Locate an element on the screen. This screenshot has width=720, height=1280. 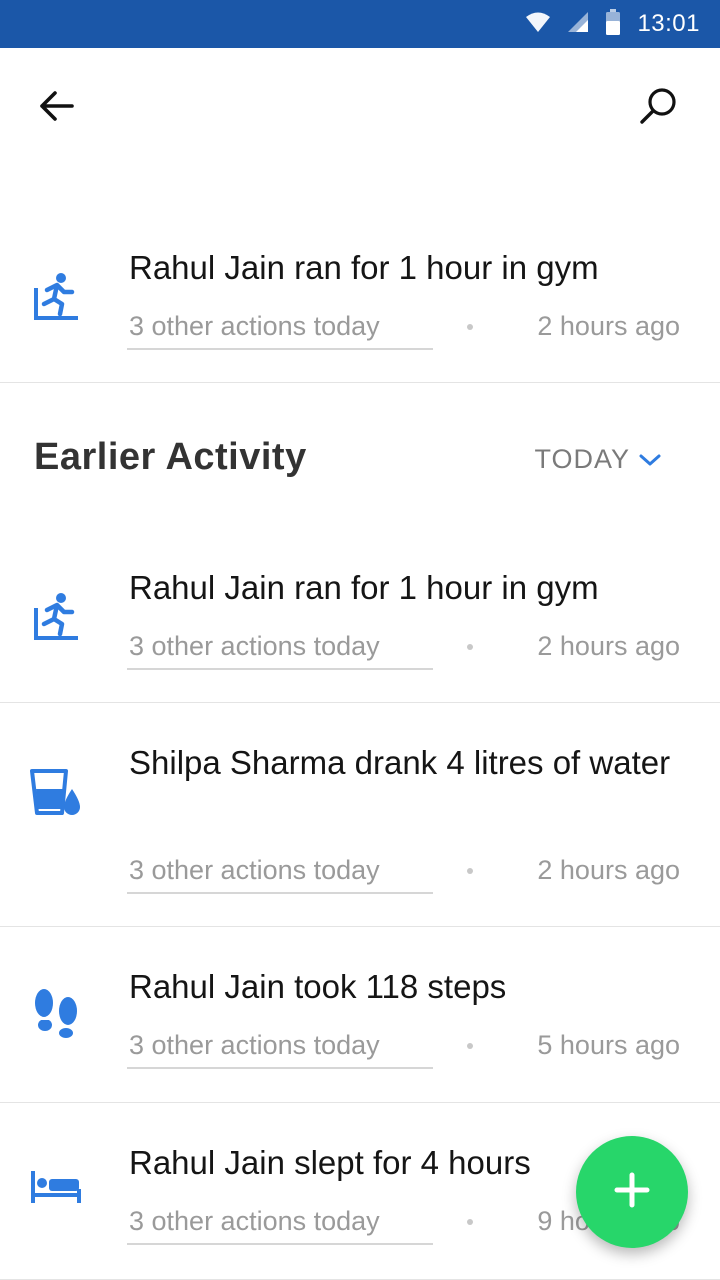
date-filter-label: TODAY is located at coordinates (582, 459).